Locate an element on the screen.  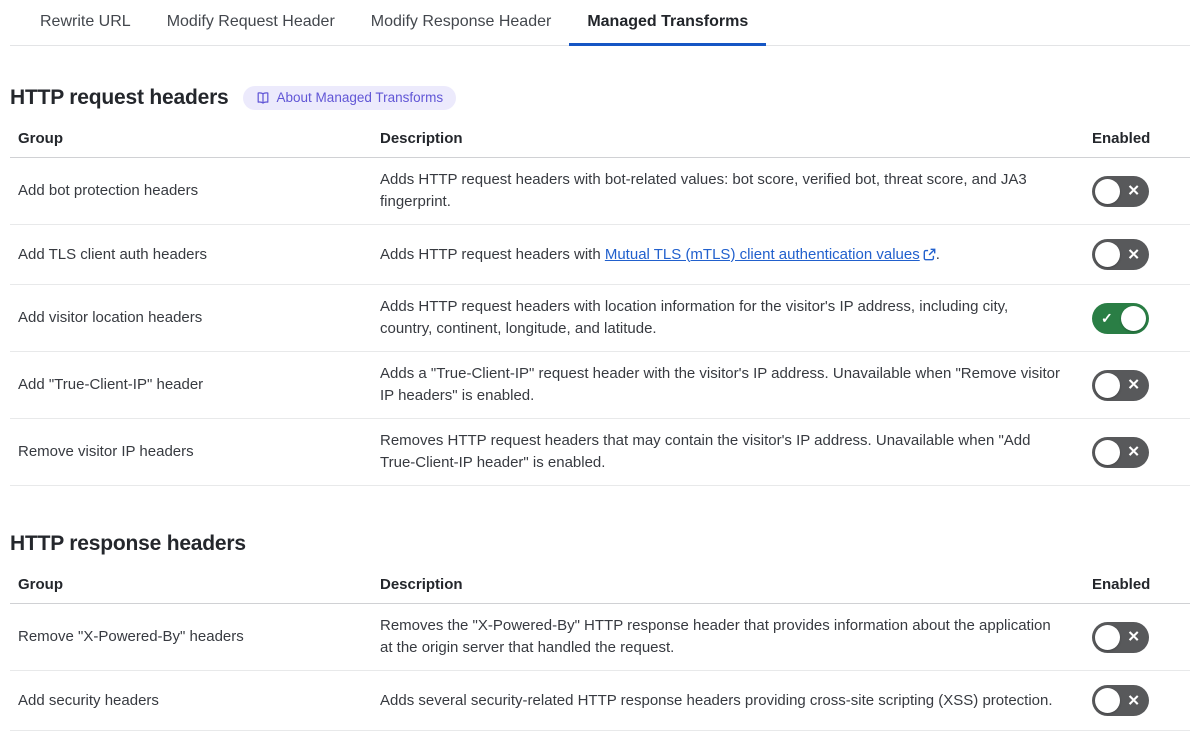
group-cell: Add bot protection headers is located at coordinates (108, 190).